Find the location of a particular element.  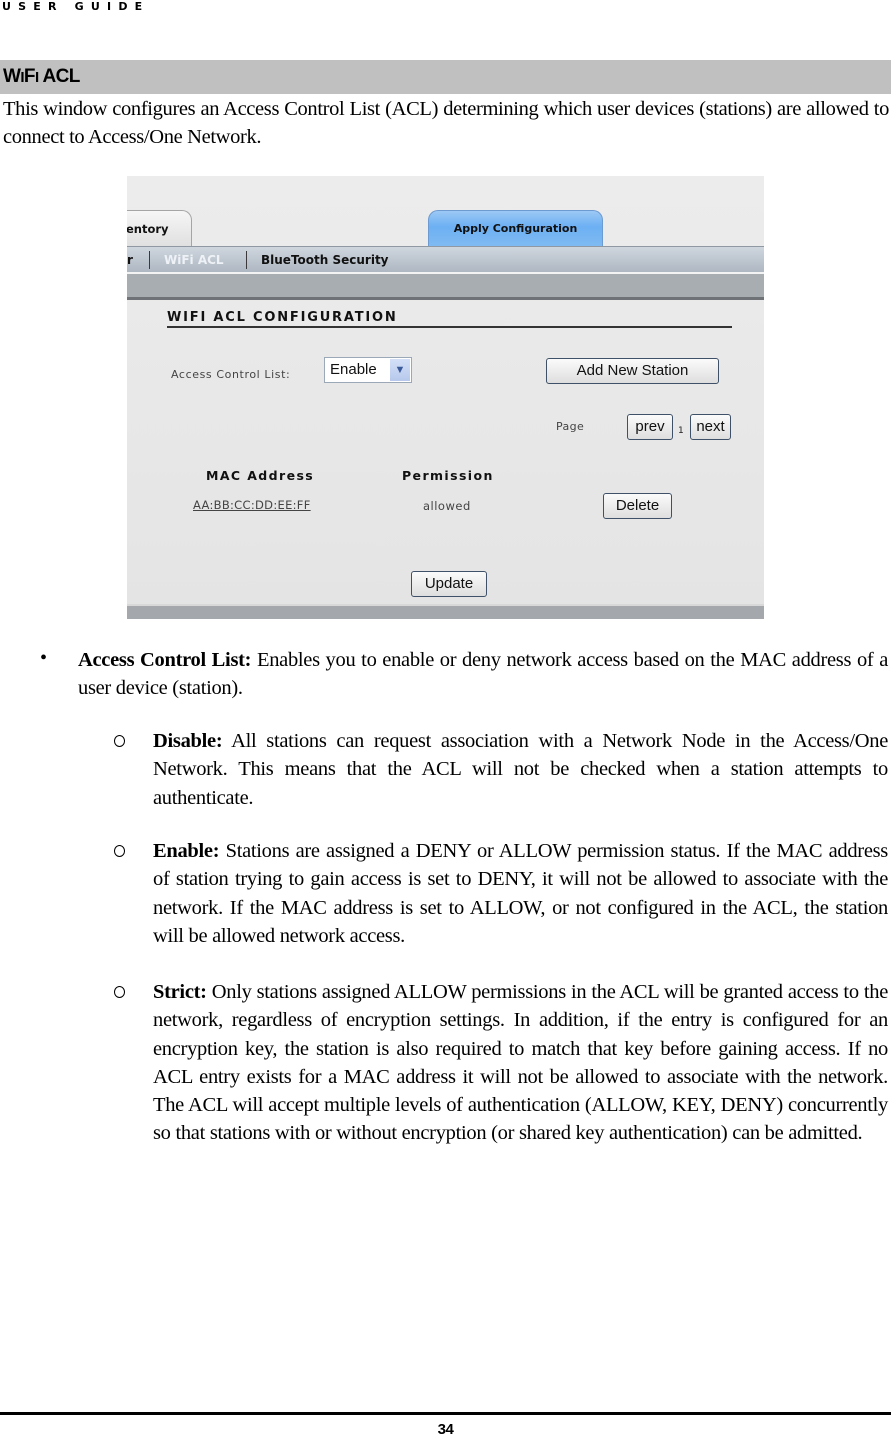

acl-select-value: Enable is located at coordinates (353, 369).